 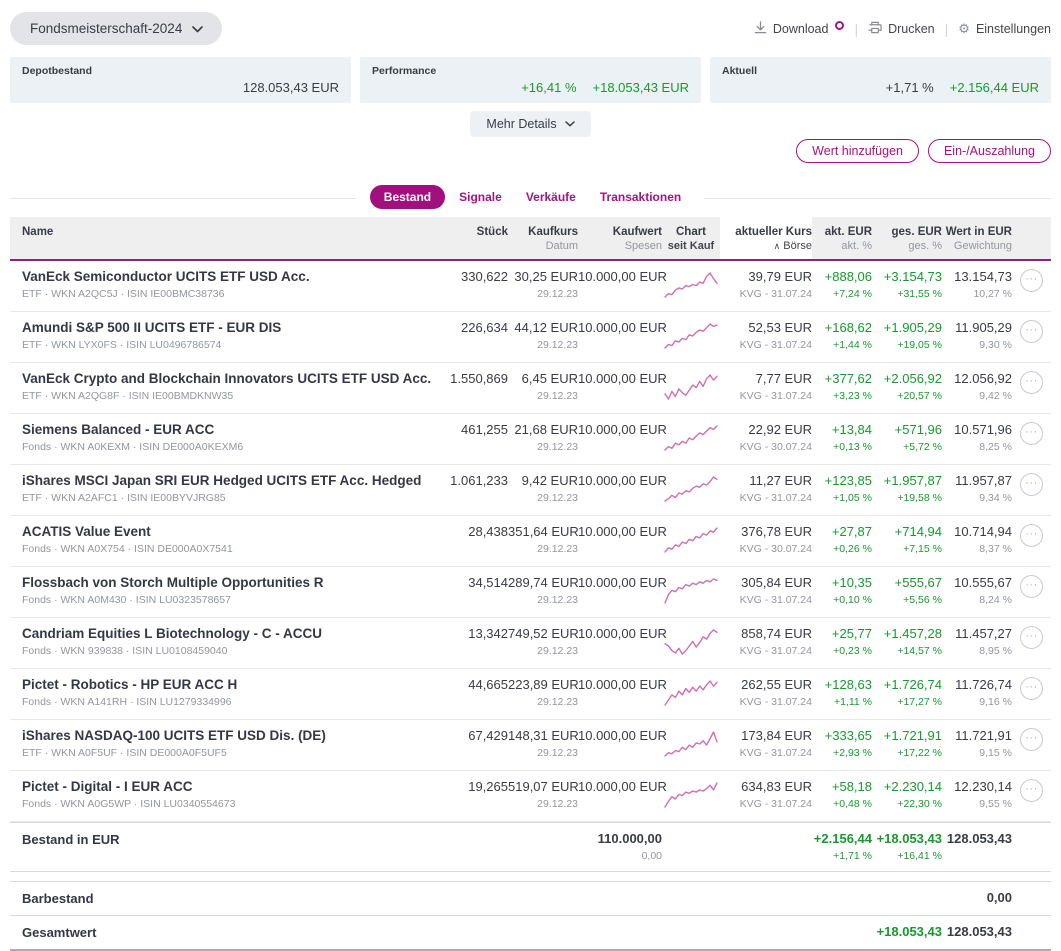 I want to click on performance-percent: +16,41 %, so click(x=549, y=87).